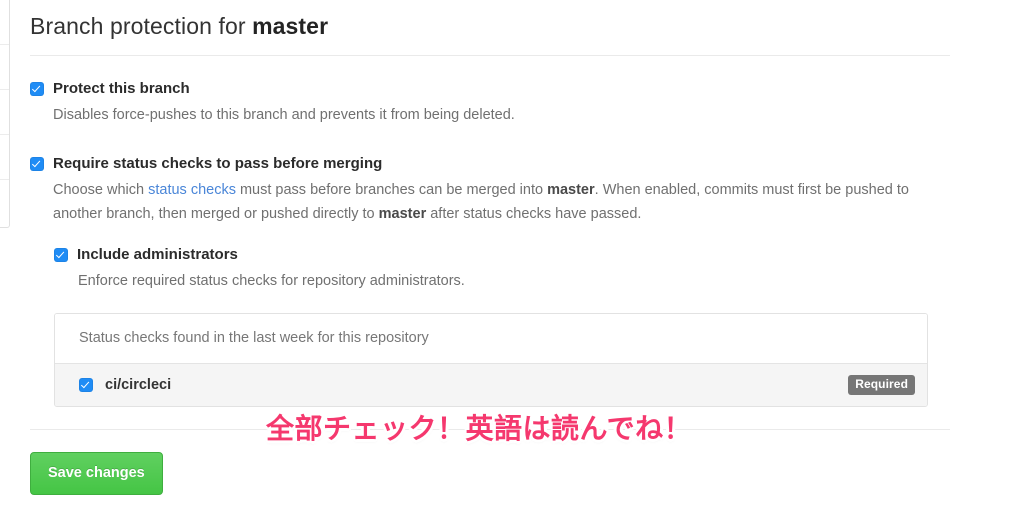 The height and width of the screenshot is (510, 1024). I want to click on desc-text-1: Choose which, so click(101, 190).